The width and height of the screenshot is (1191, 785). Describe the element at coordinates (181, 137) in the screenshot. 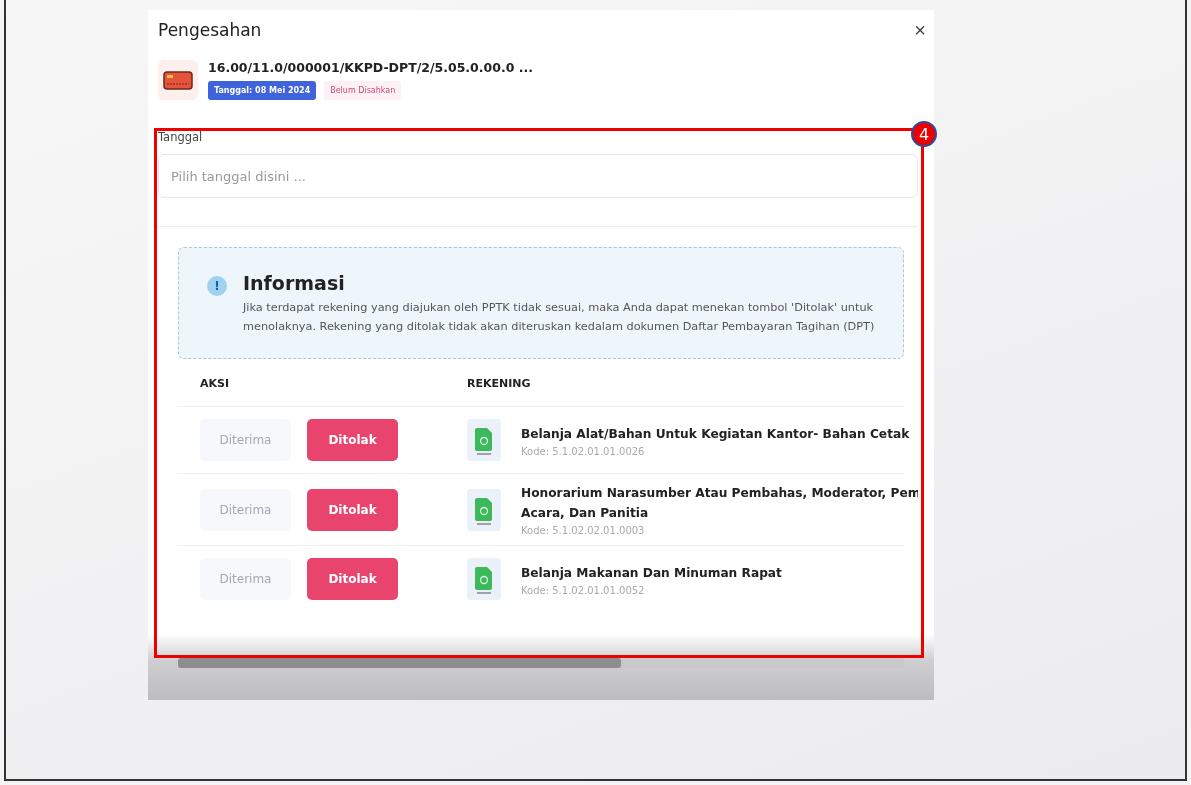

I see `field-label: Tanggal` at that location.